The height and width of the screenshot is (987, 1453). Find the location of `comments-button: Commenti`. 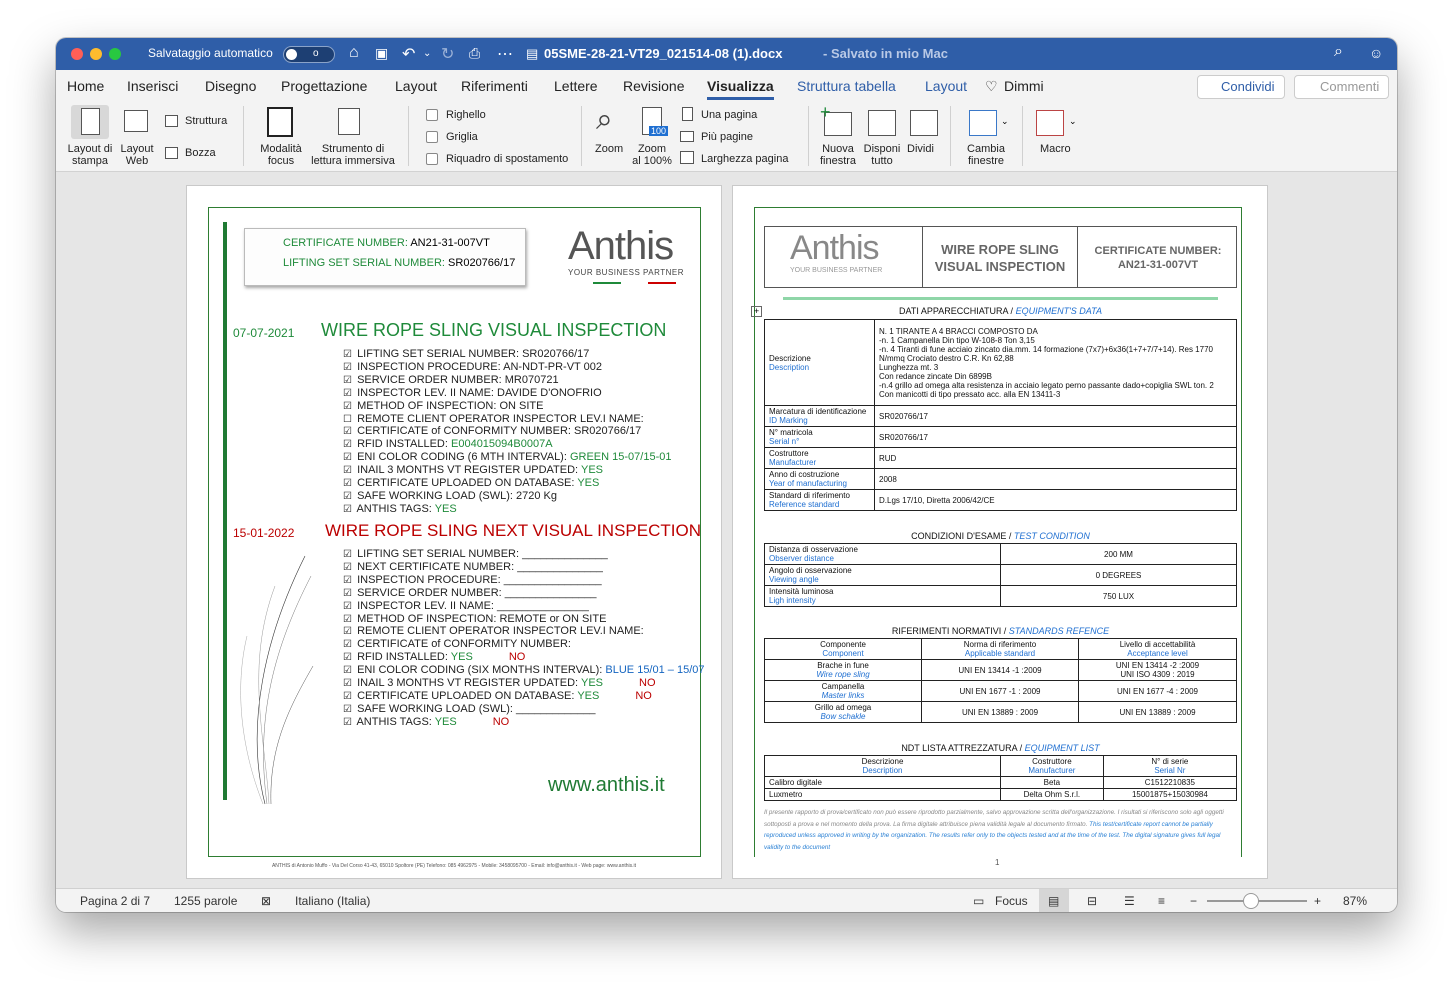

comments-button: Commenti is located at coordinates (1341, 87).